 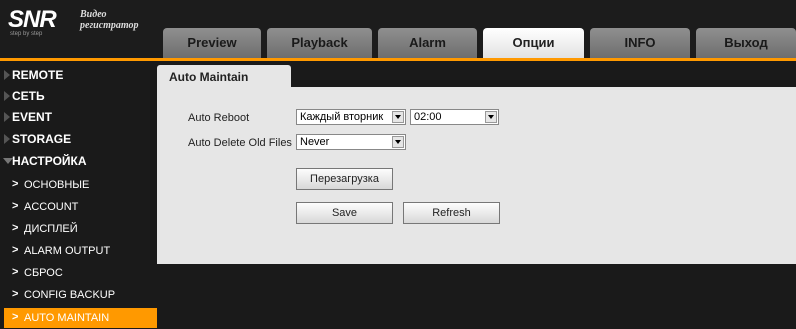 What do you see at coordinates (219, 118) in the screenshot?
I see `auto-reboot-label: Auto Reboot` at bounding box center [219, 118].